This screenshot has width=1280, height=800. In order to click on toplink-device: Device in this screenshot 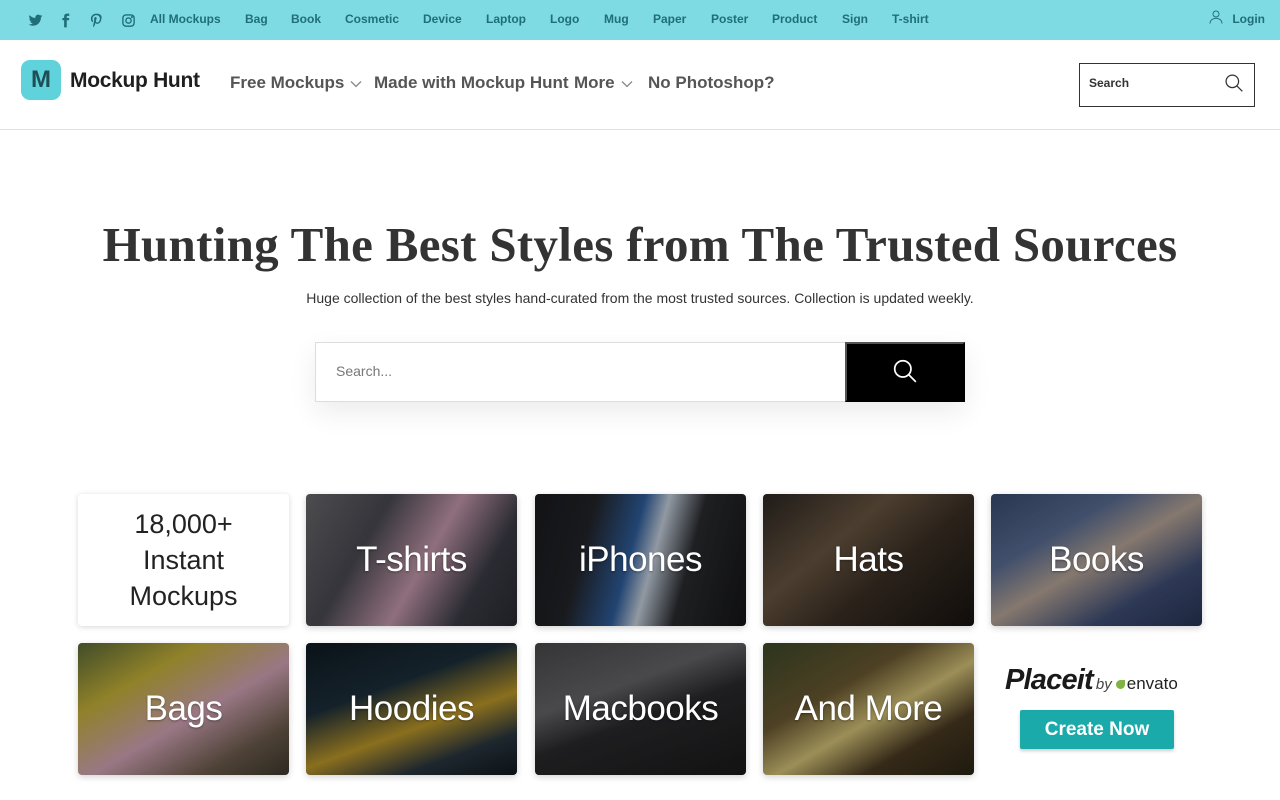, I will do `click(442, 19)`.